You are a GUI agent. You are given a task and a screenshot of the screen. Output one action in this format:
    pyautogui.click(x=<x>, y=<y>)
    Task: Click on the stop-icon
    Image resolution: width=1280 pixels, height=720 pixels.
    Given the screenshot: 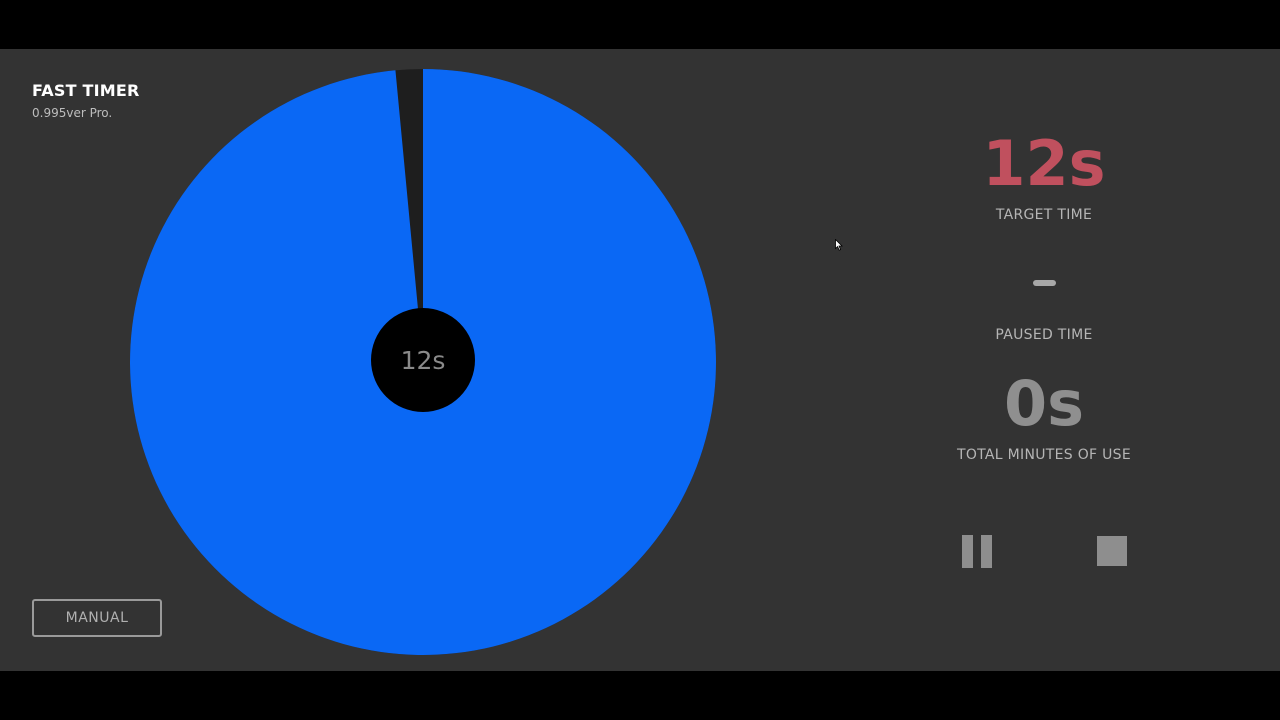 What is the action you would take?
    pyautogui.click(x=1112, y=551)
    